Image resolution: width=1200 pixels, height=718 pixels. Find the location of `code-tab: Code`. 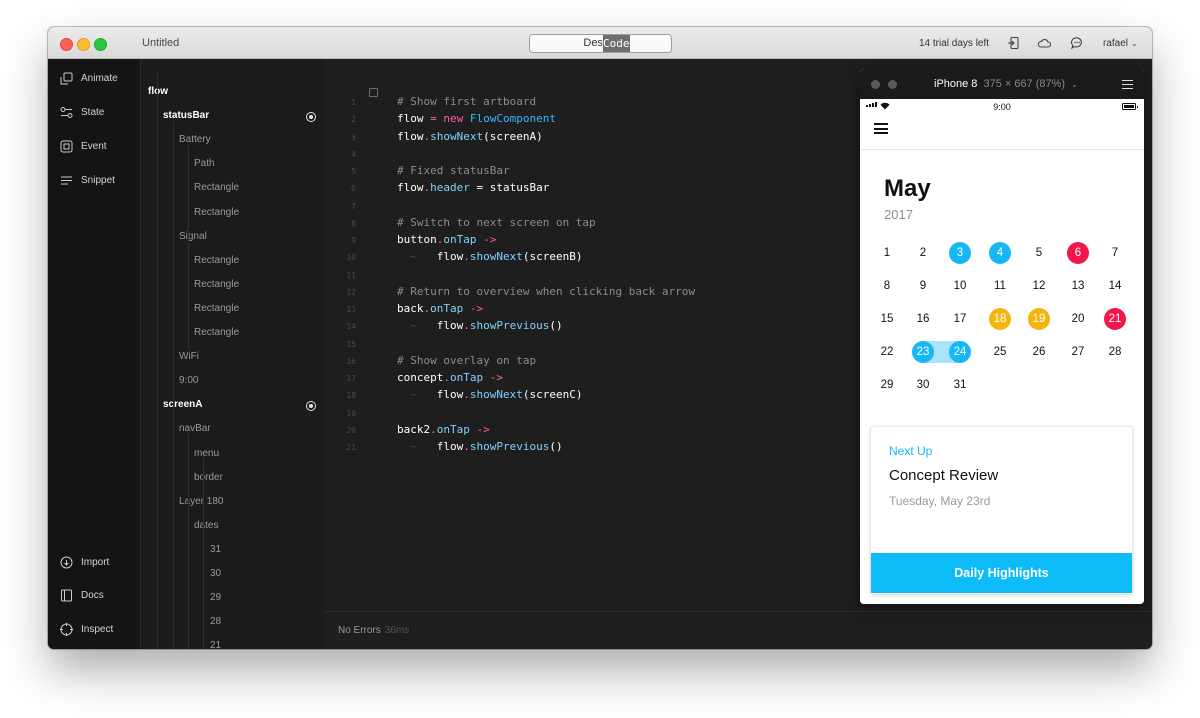

code-tab: Code is located at coordinates (616, 43).